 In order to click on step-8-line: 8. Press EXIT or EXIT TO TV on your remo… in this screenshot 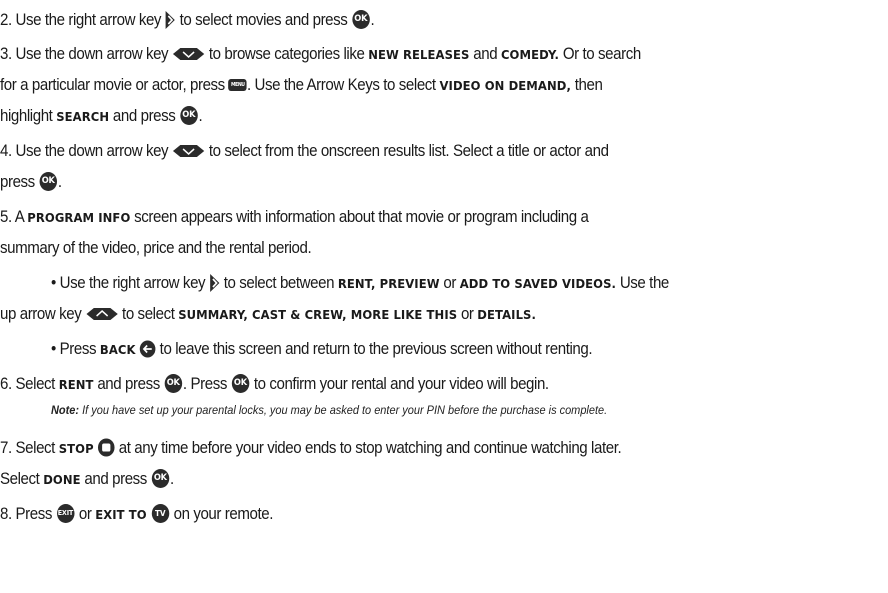, I will do `click(137, 514)`.